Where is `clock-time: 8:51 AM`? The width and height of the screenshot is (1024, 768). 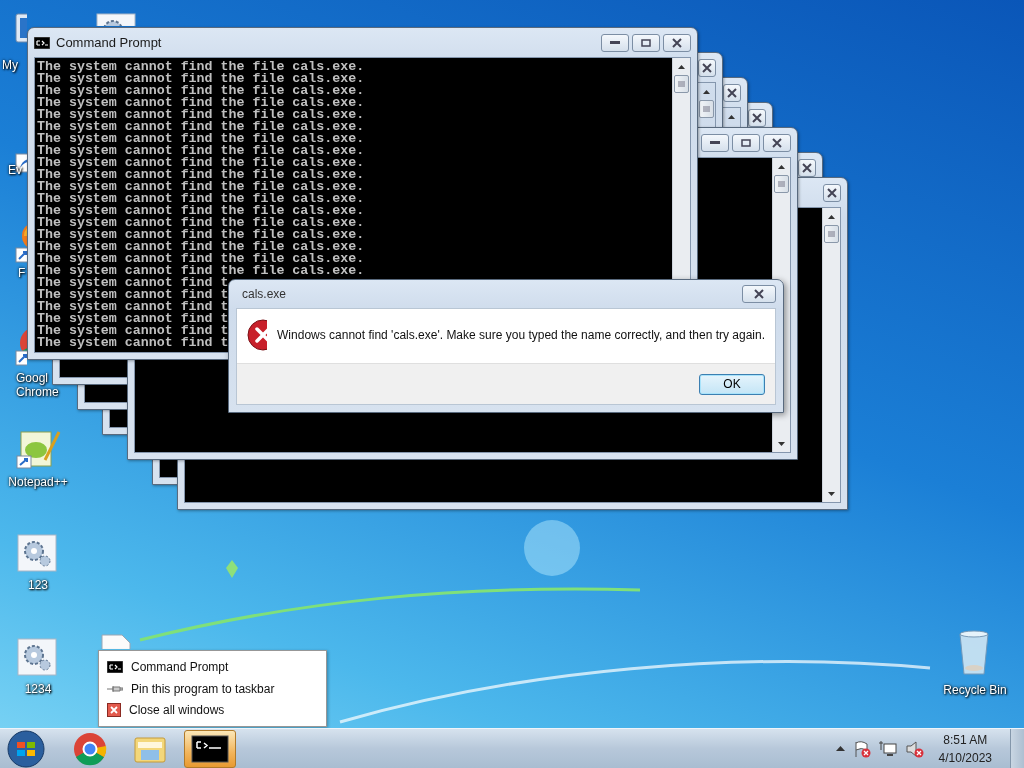
clock-time: 8:51 AM is located at coordinates (965, 739).